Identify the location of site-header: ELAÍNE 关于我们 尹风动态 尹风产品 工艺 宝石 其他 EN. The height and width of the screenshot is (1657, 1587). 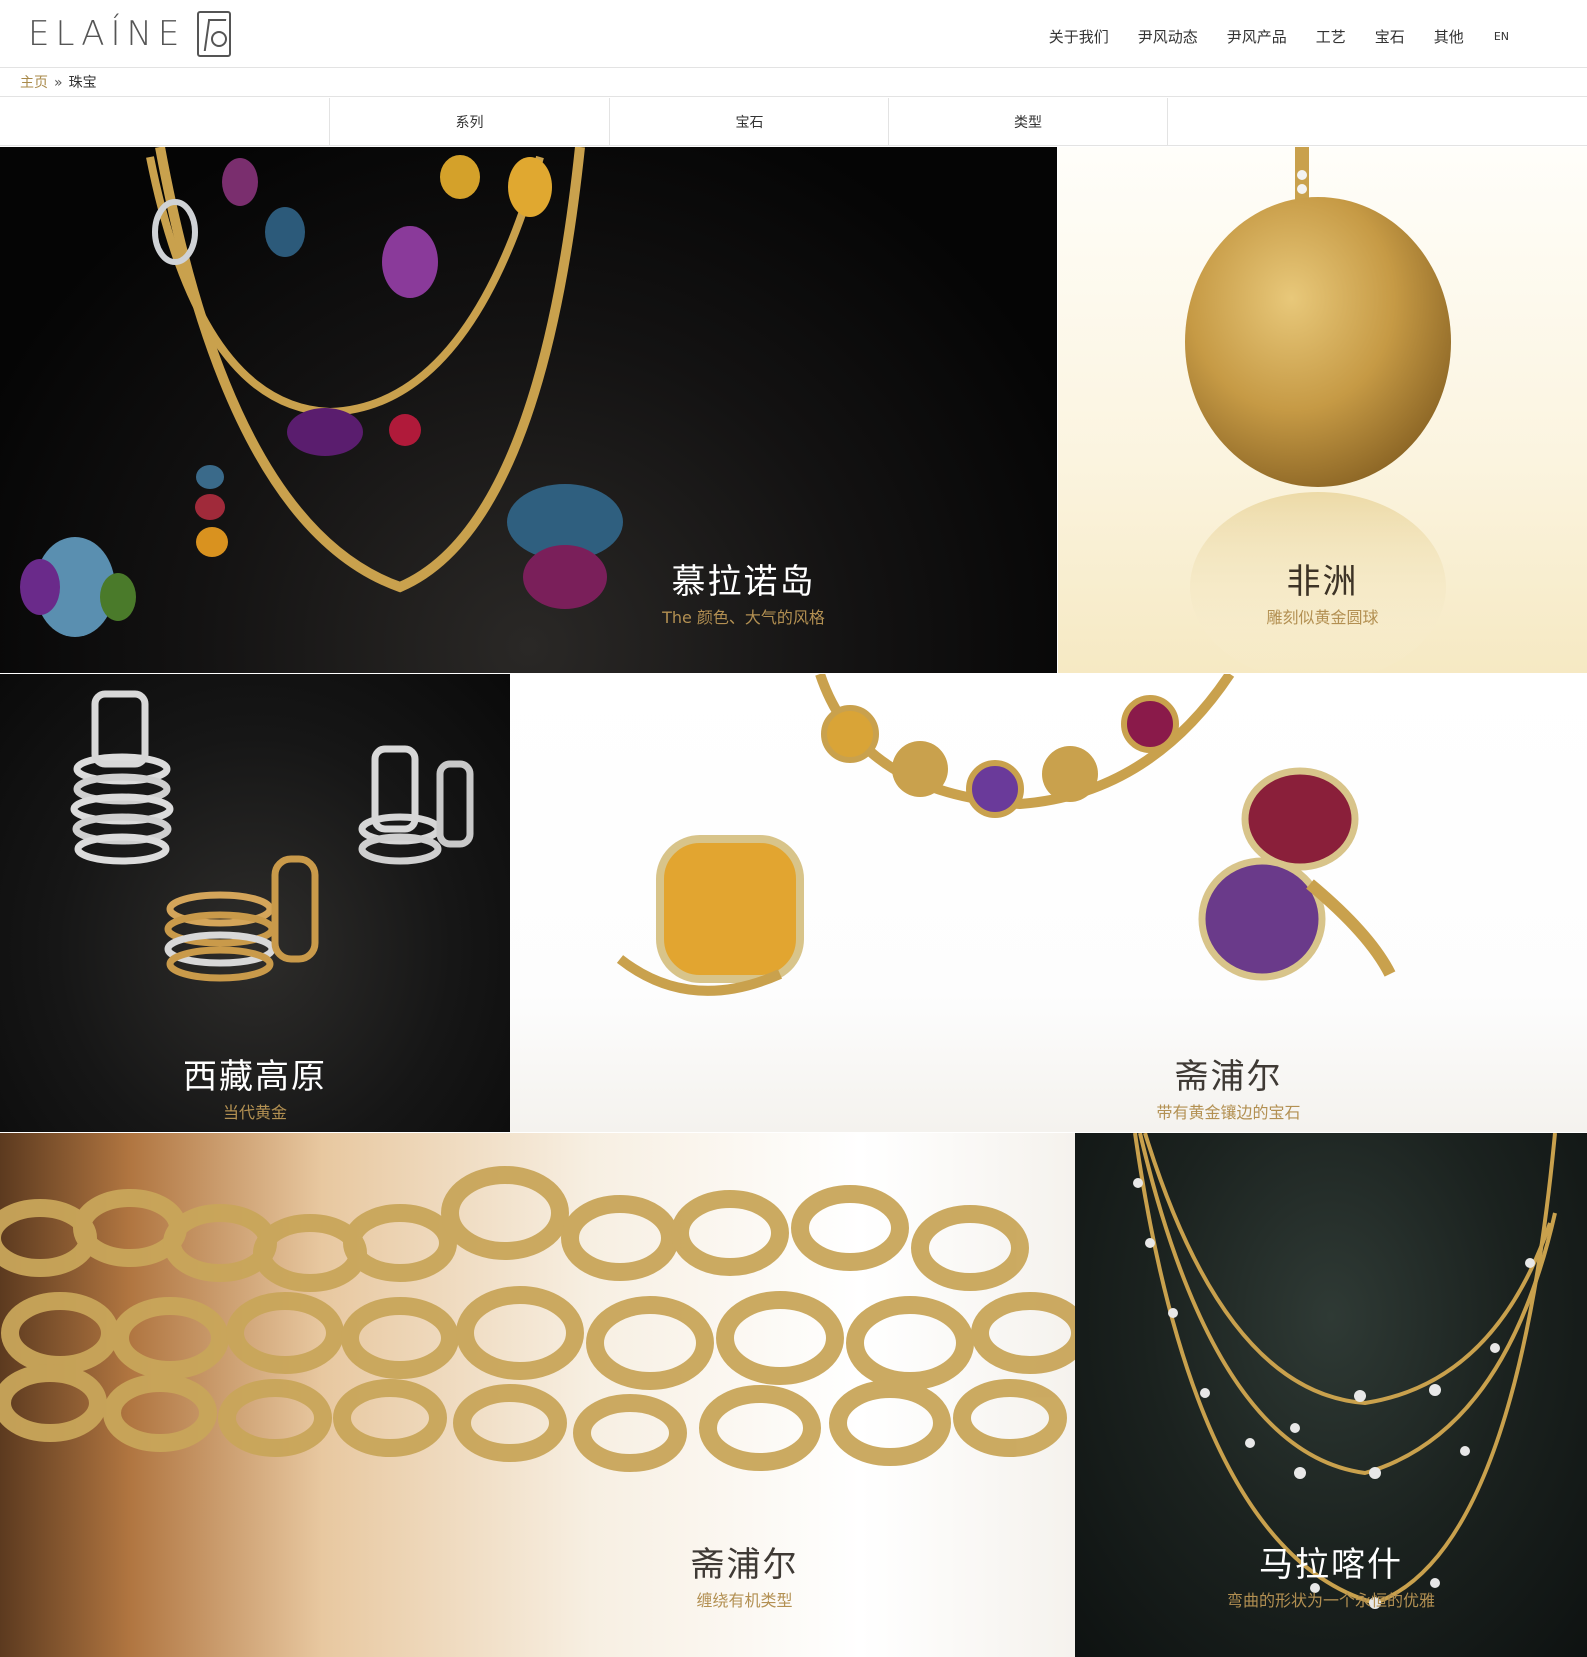
(793, 34).